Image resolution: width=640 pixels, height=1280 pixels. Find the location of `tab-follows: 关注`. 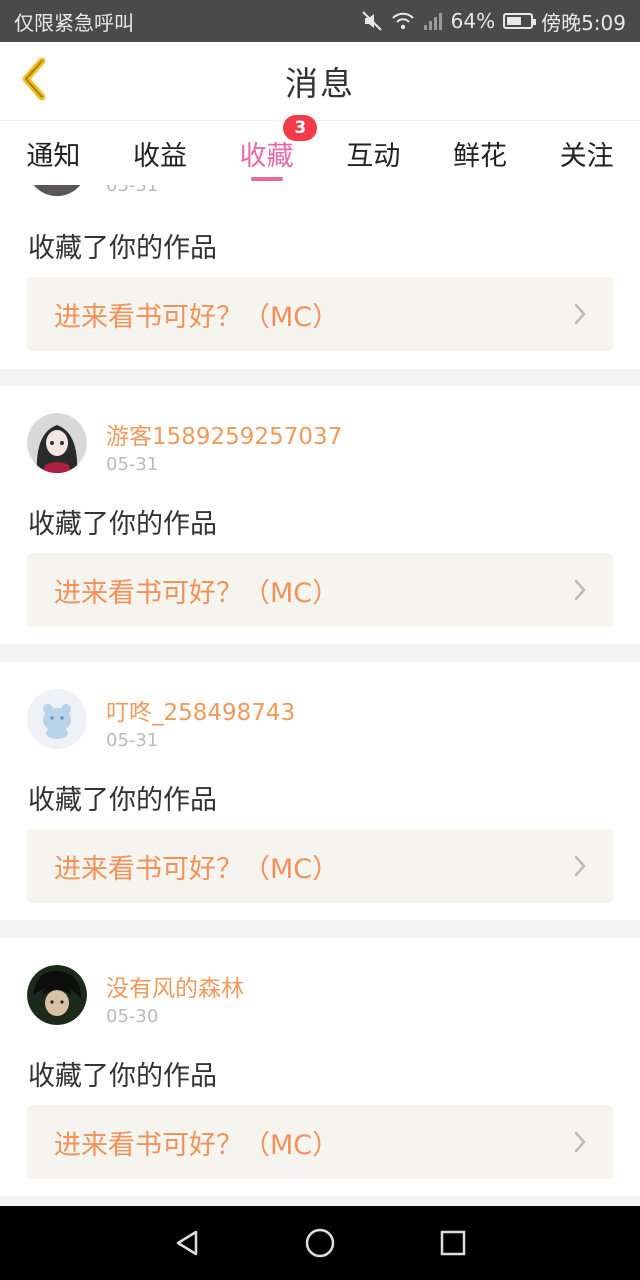

tab-follows: 关注 is located at coordinates (586, 153).